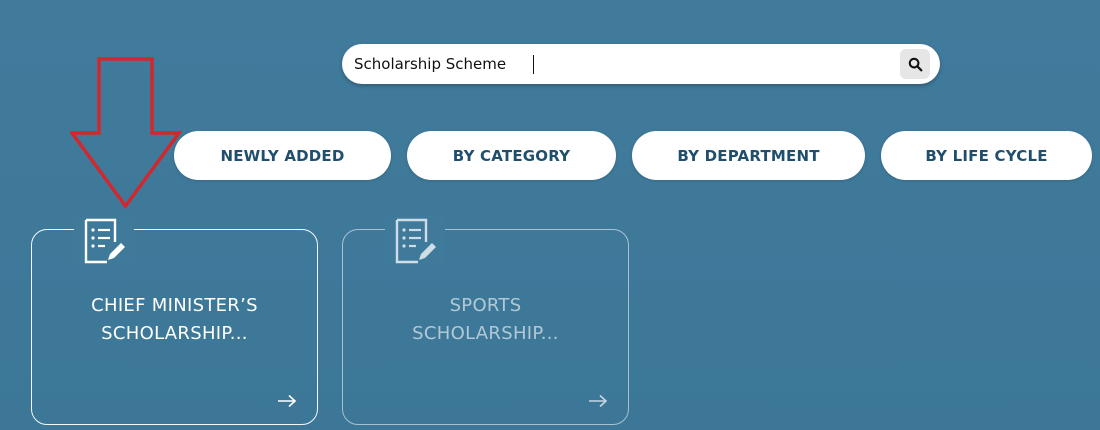 This screenshot has height=430, width=1100. I want to click on filter-by-life-cycle: BY LIFE CYCLE, so click(986, 155).